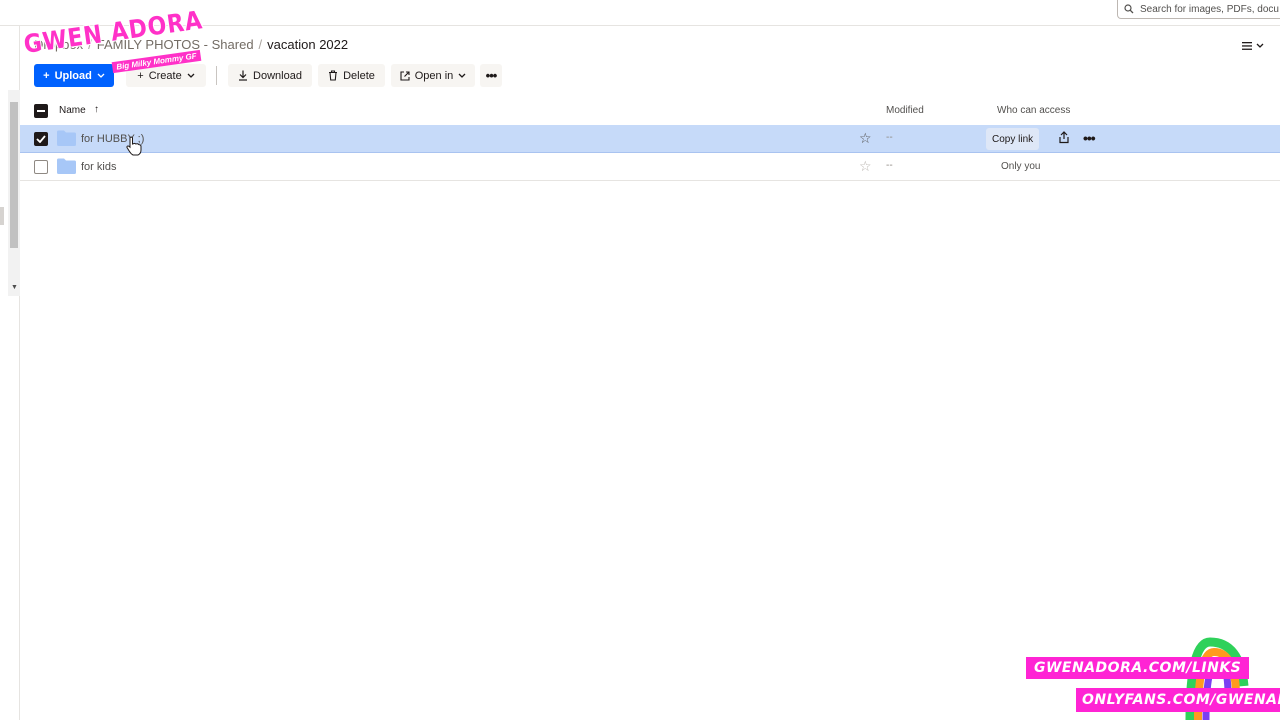  I want to click on view-options-button, so click(1256, 46).